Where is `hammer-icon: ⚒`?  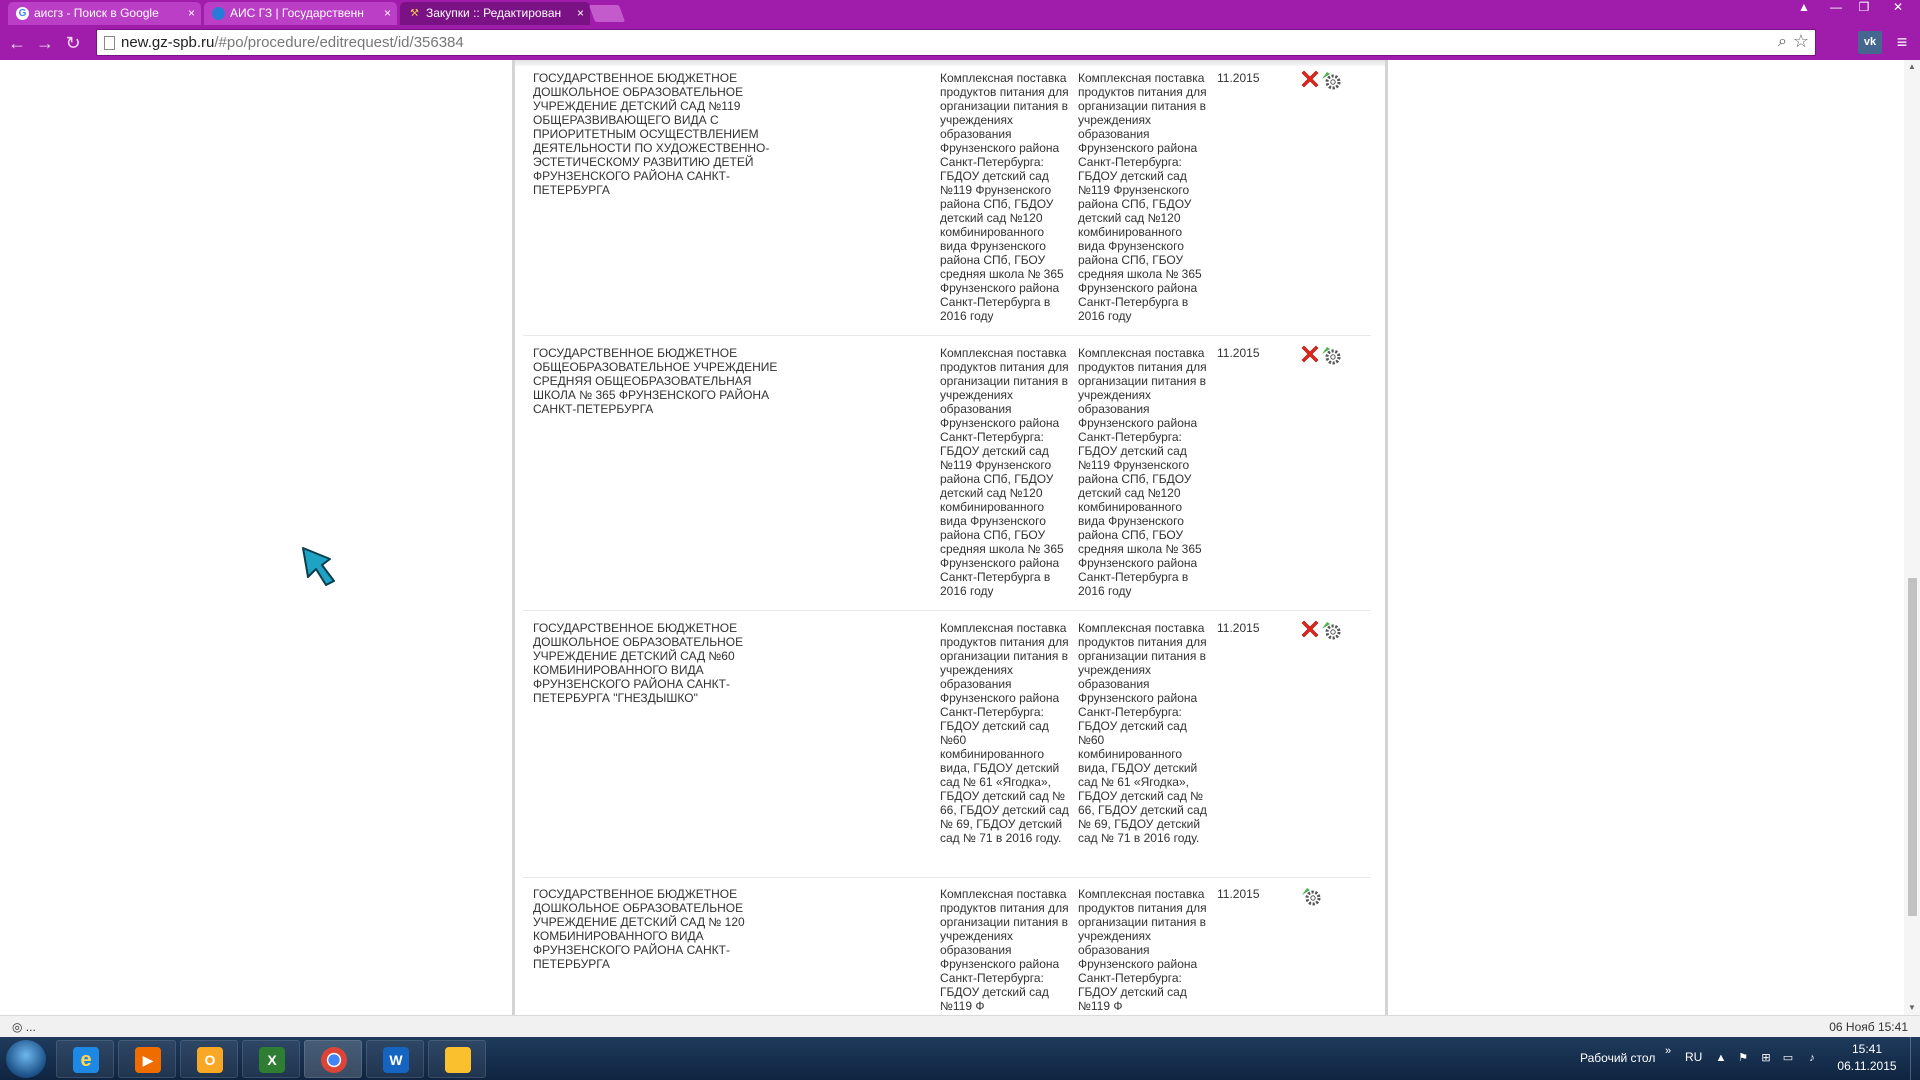
hammer-icon: ⚒ is located at coordinates (414, 13).